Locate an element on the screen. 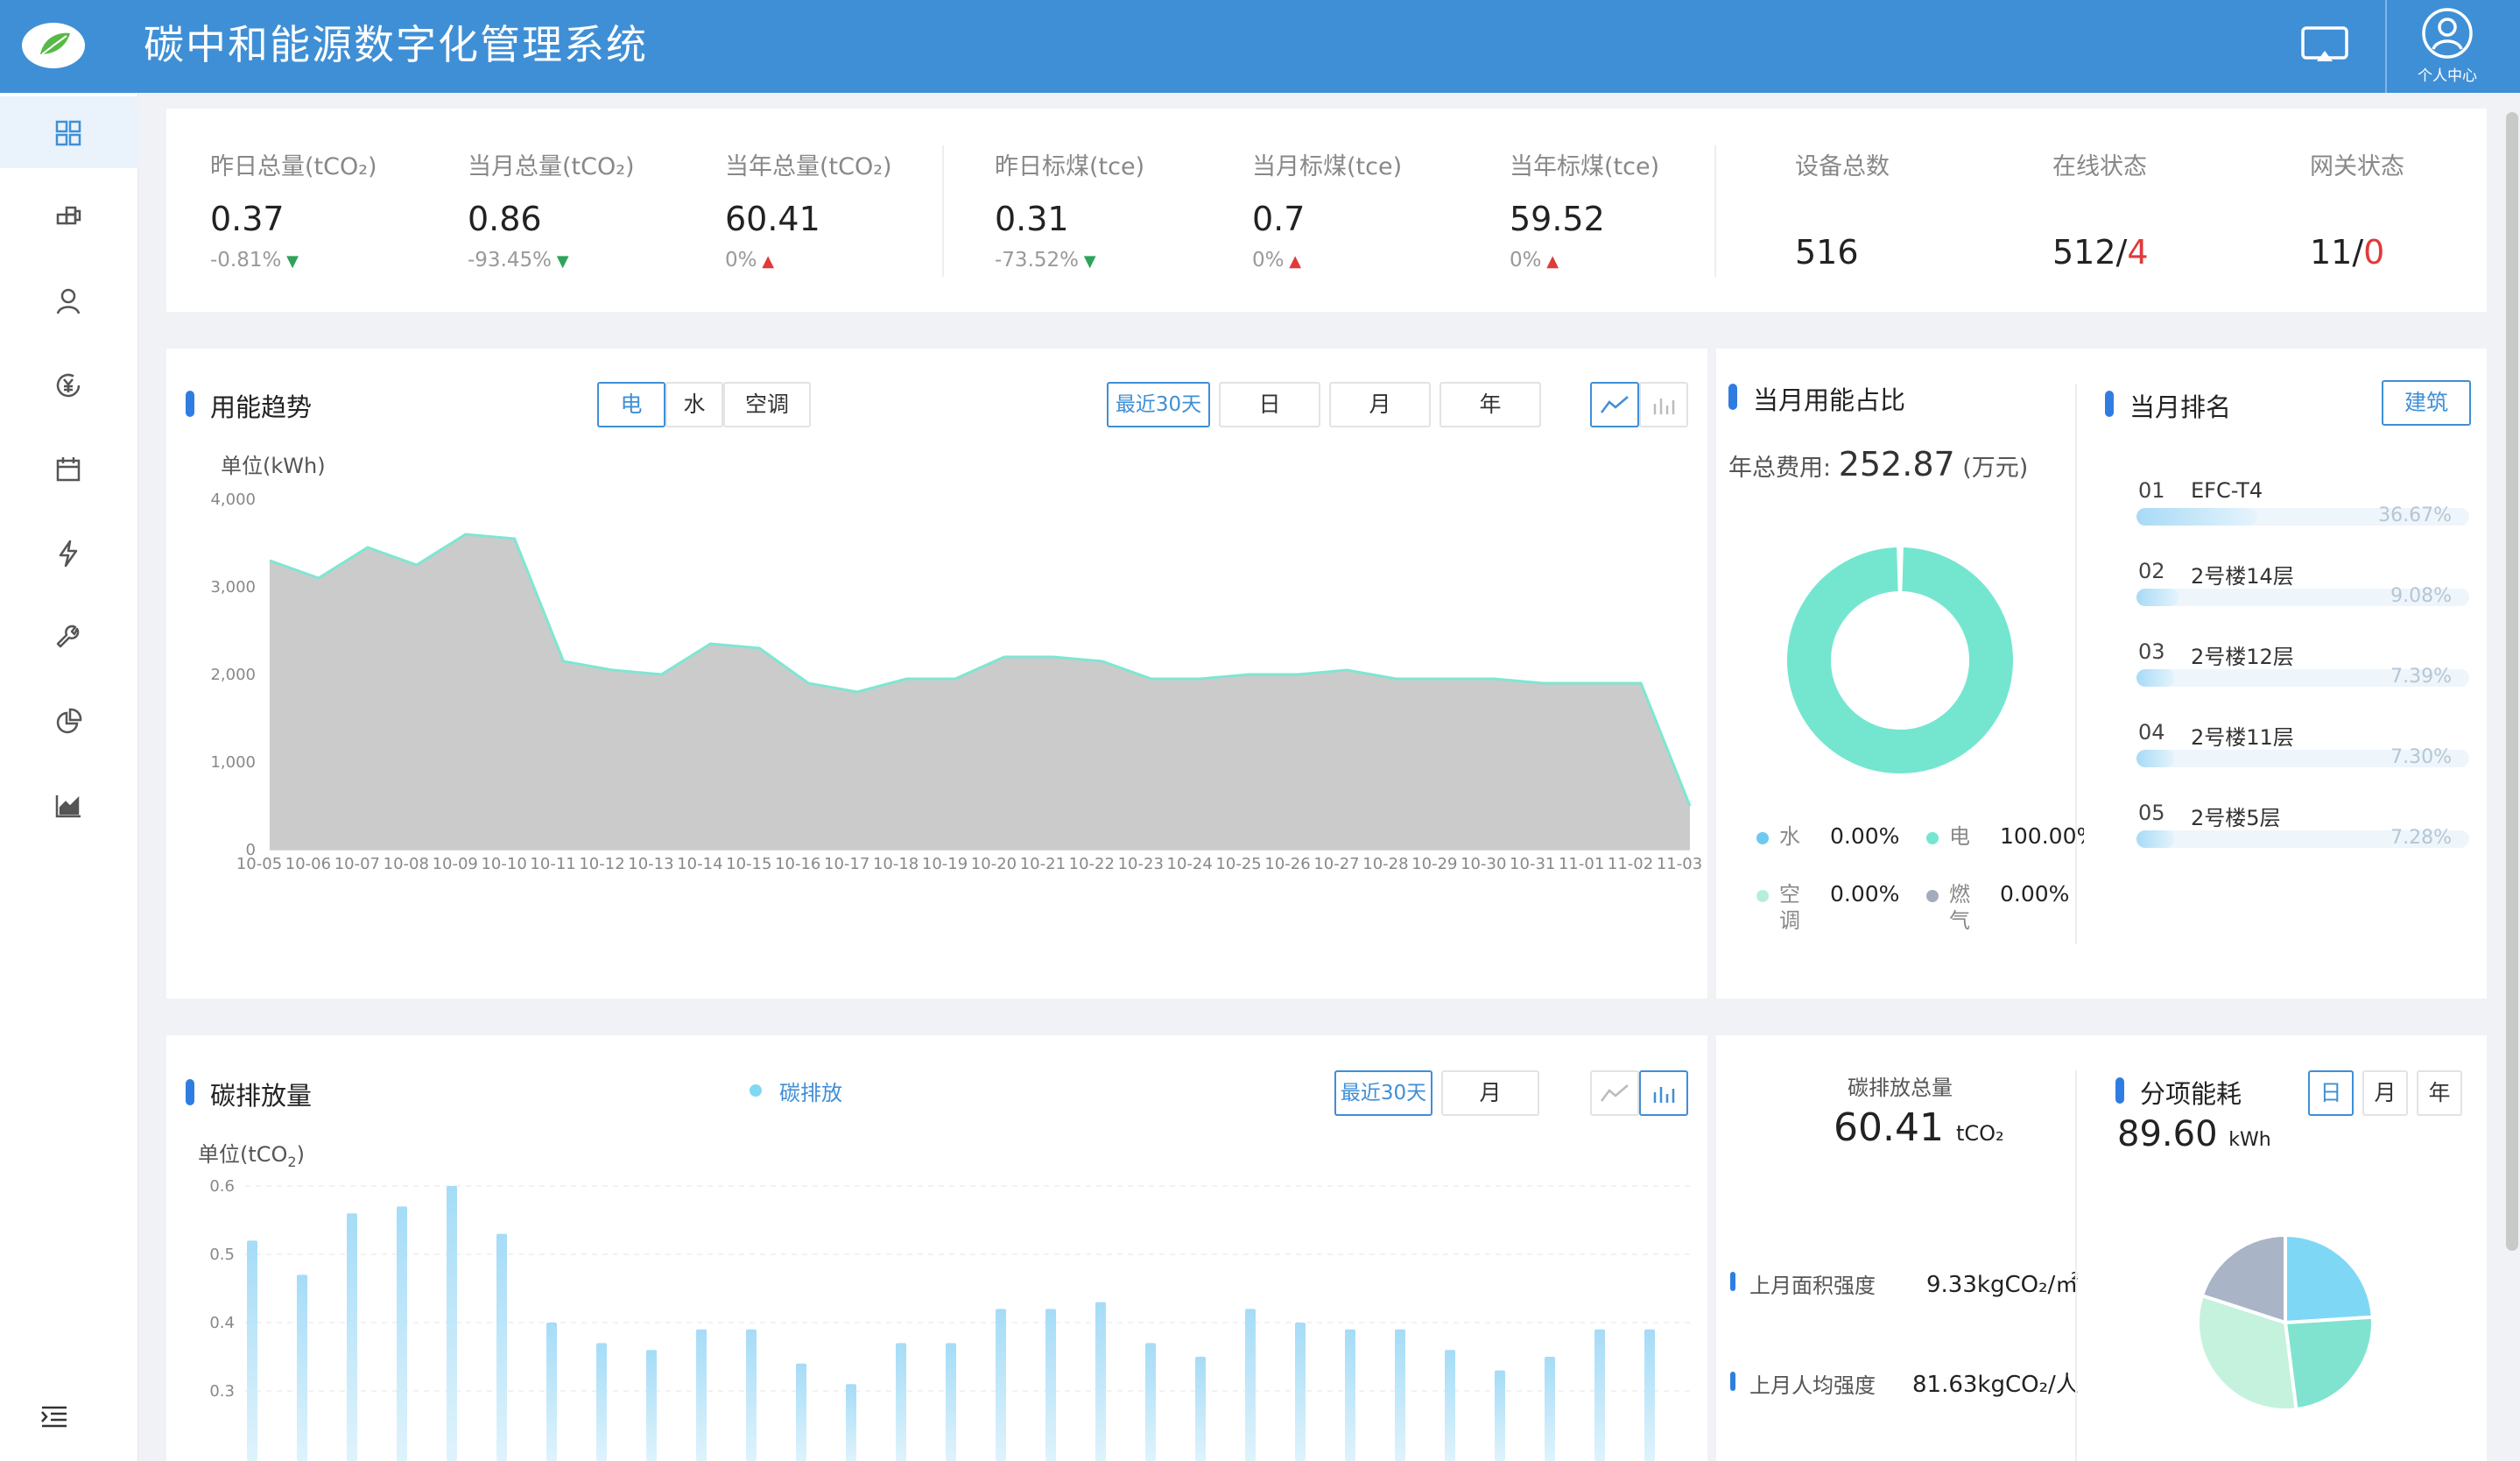 The height and width of the screenshot is (1461, 2520). line-chart-toggle is located at coordinates (1614, 404).